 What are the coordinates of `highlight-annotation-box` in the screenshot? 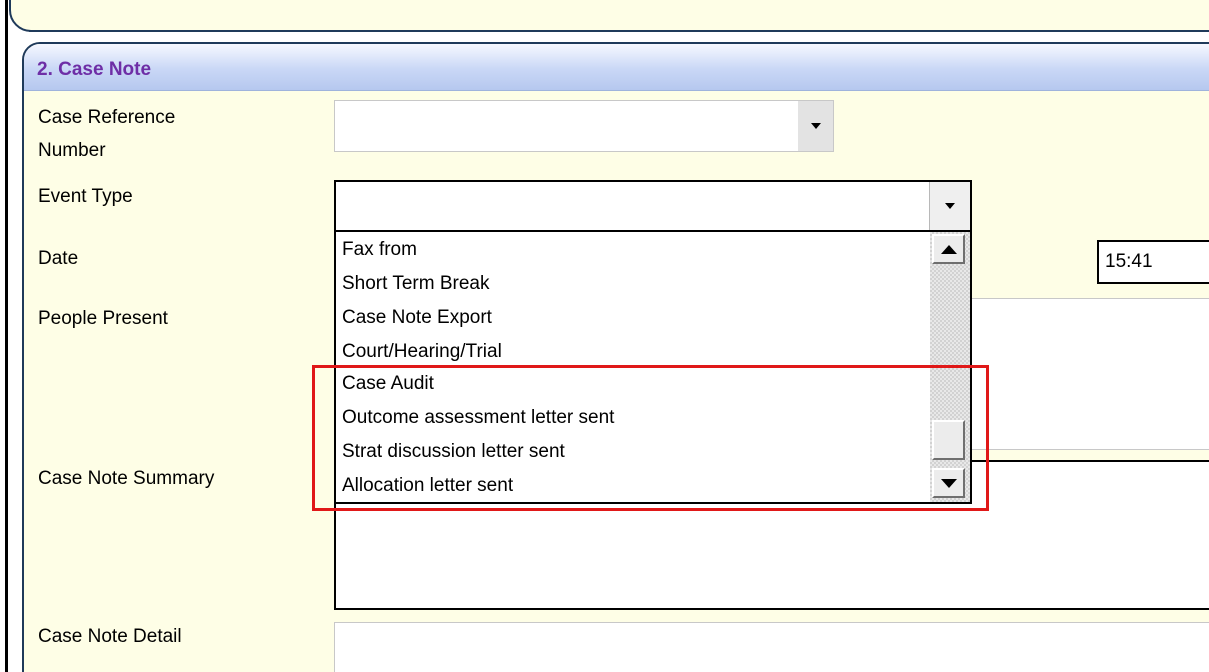 It's located at (650, 438).